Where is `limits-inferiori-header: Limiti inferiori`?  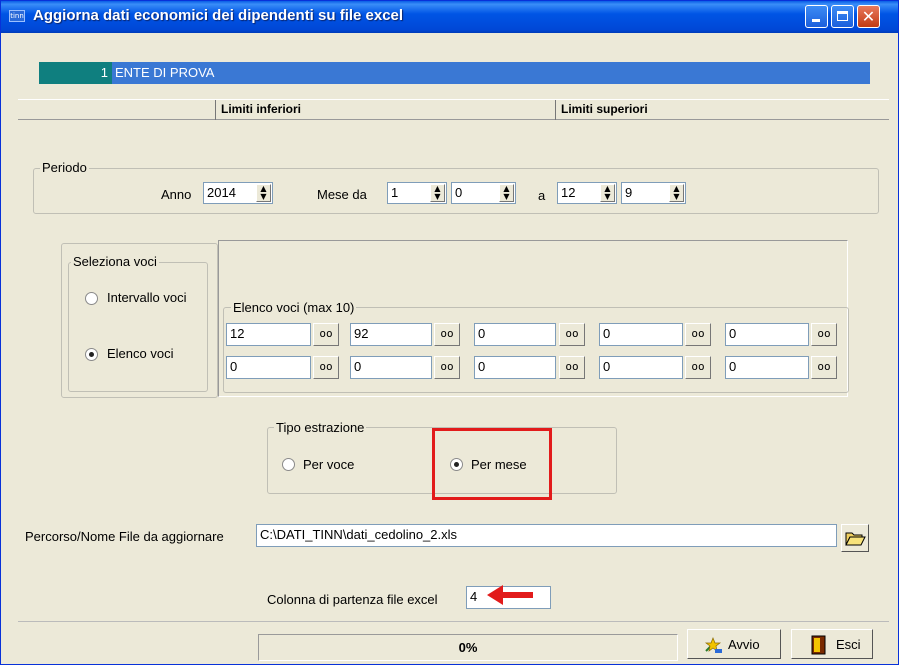
limits-inferiori-header: Limiti inferiori is located at coordinates (385, 110).